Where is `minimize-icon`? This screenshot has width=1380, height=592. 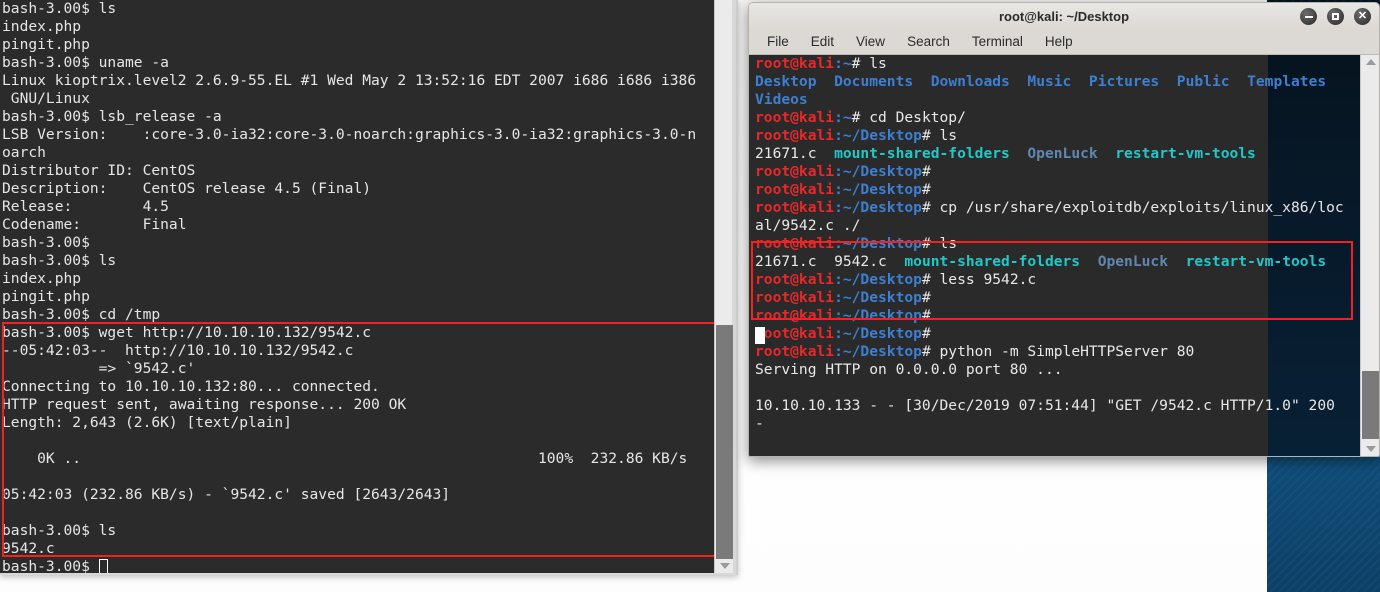 minimize-icon is located at coordinates (1308, 16).